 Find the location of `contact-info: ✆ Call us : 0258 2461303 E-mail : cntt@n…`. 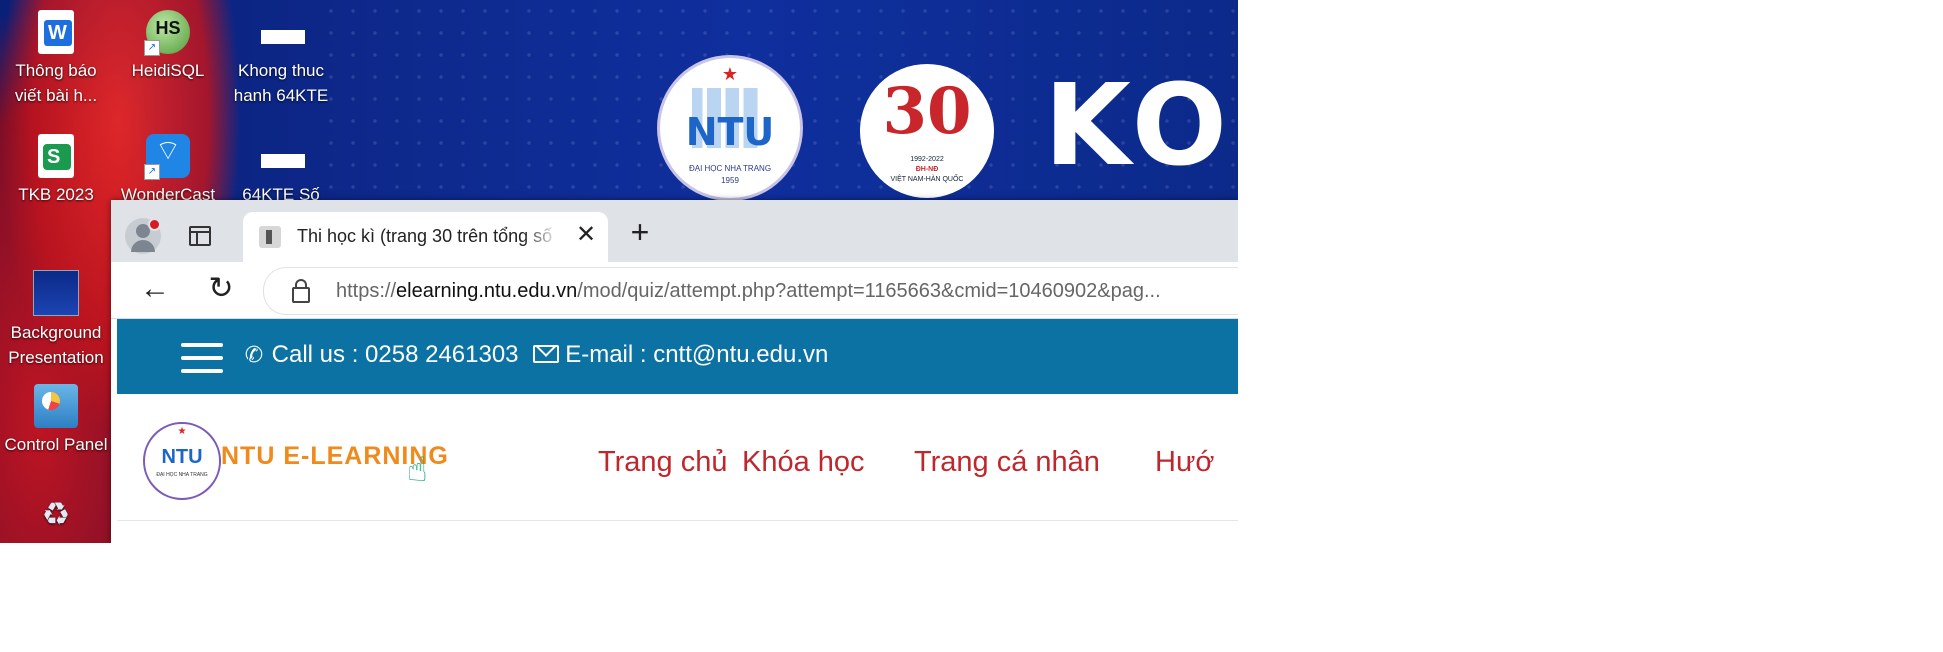

contact-info: ✆ Call us : 0258 2461303 E-mail : cntt@n… is located at coordinates (536, 355).